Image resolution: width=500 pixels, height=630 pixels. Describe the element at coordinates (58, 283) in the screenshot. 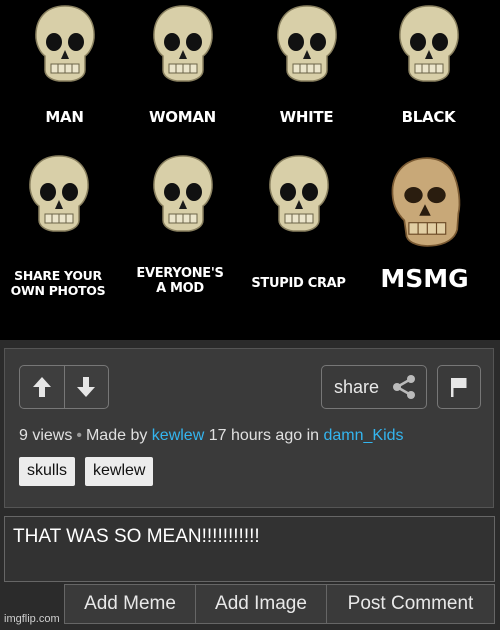

I see `meme-caption: SHARE YOUR OWN PHOTOS` at that location.